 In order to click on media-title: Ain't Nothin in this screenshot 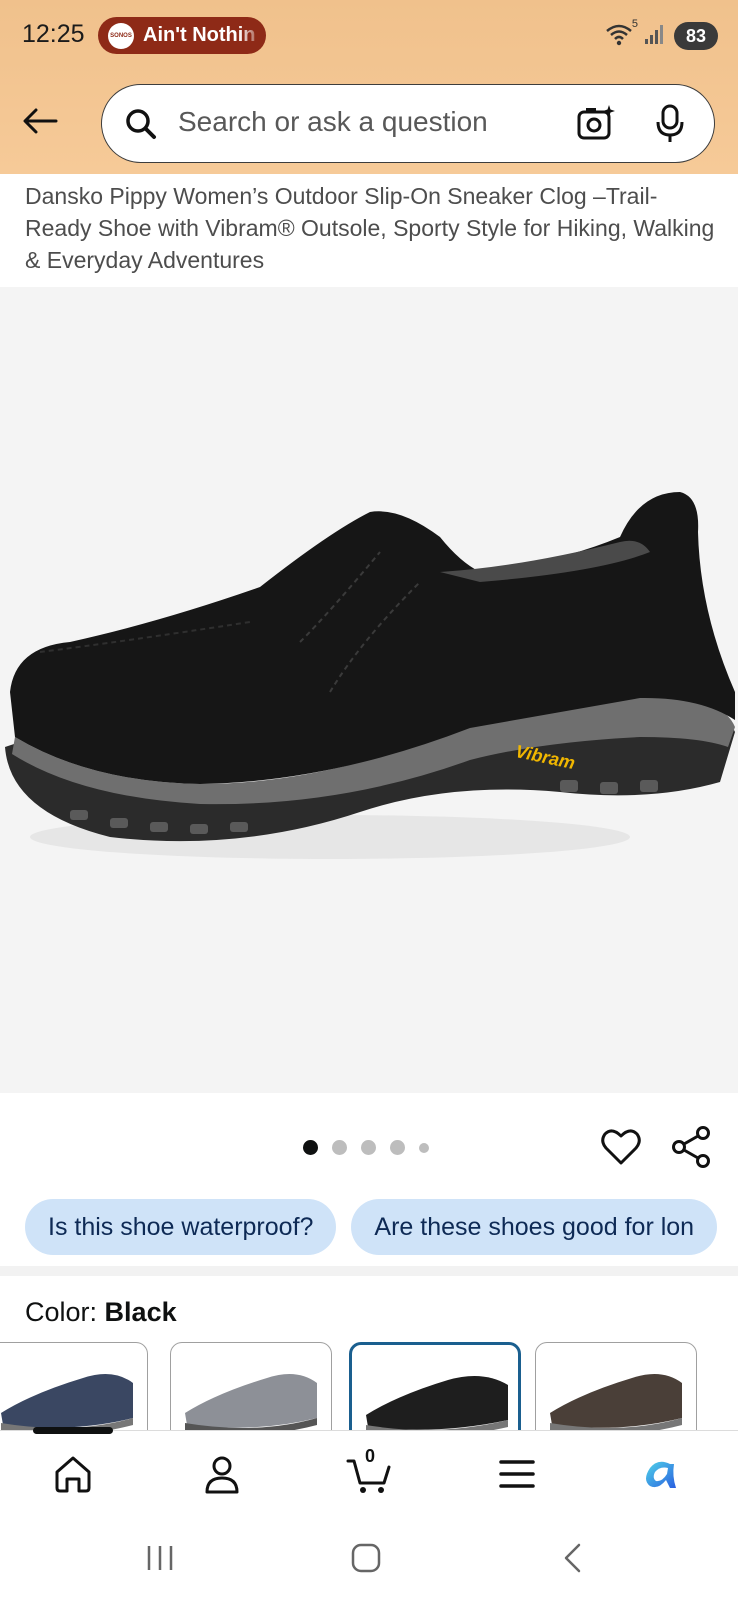, I will do `click(199, 35)`.